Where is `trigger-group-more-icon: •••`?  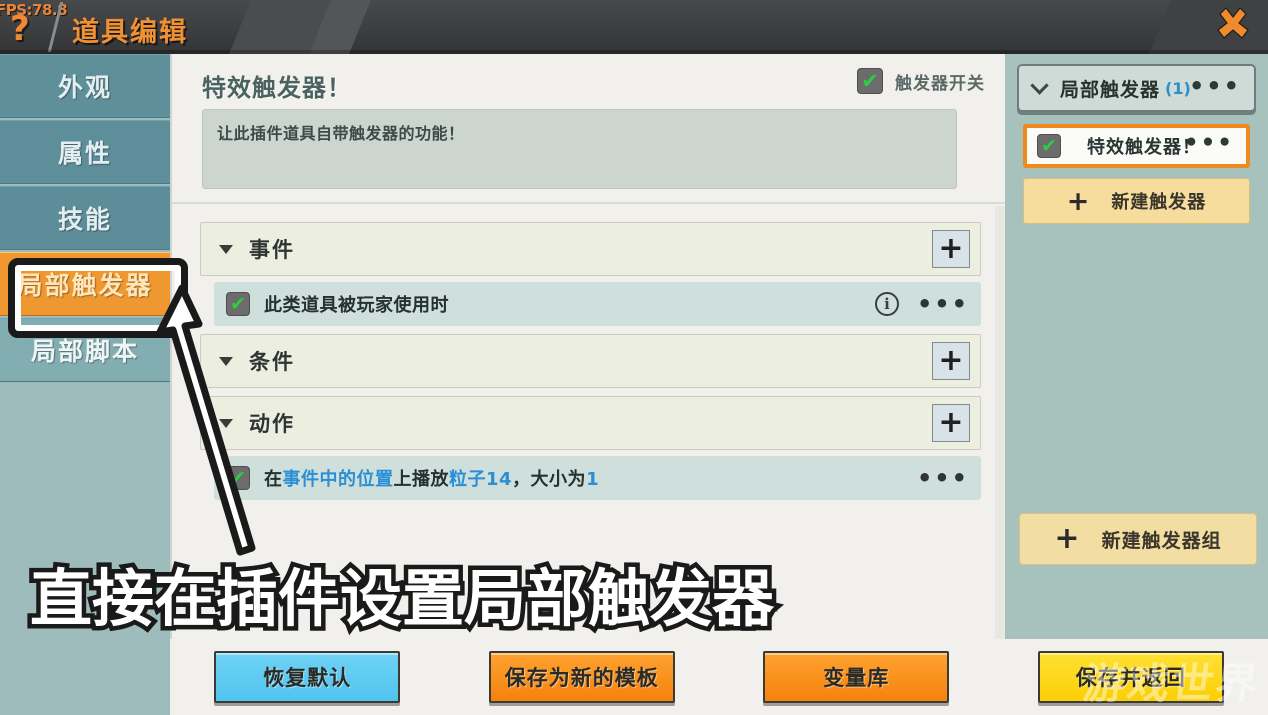
trigger-group-more-icon: ••• is located at coordinates (1215, 86).